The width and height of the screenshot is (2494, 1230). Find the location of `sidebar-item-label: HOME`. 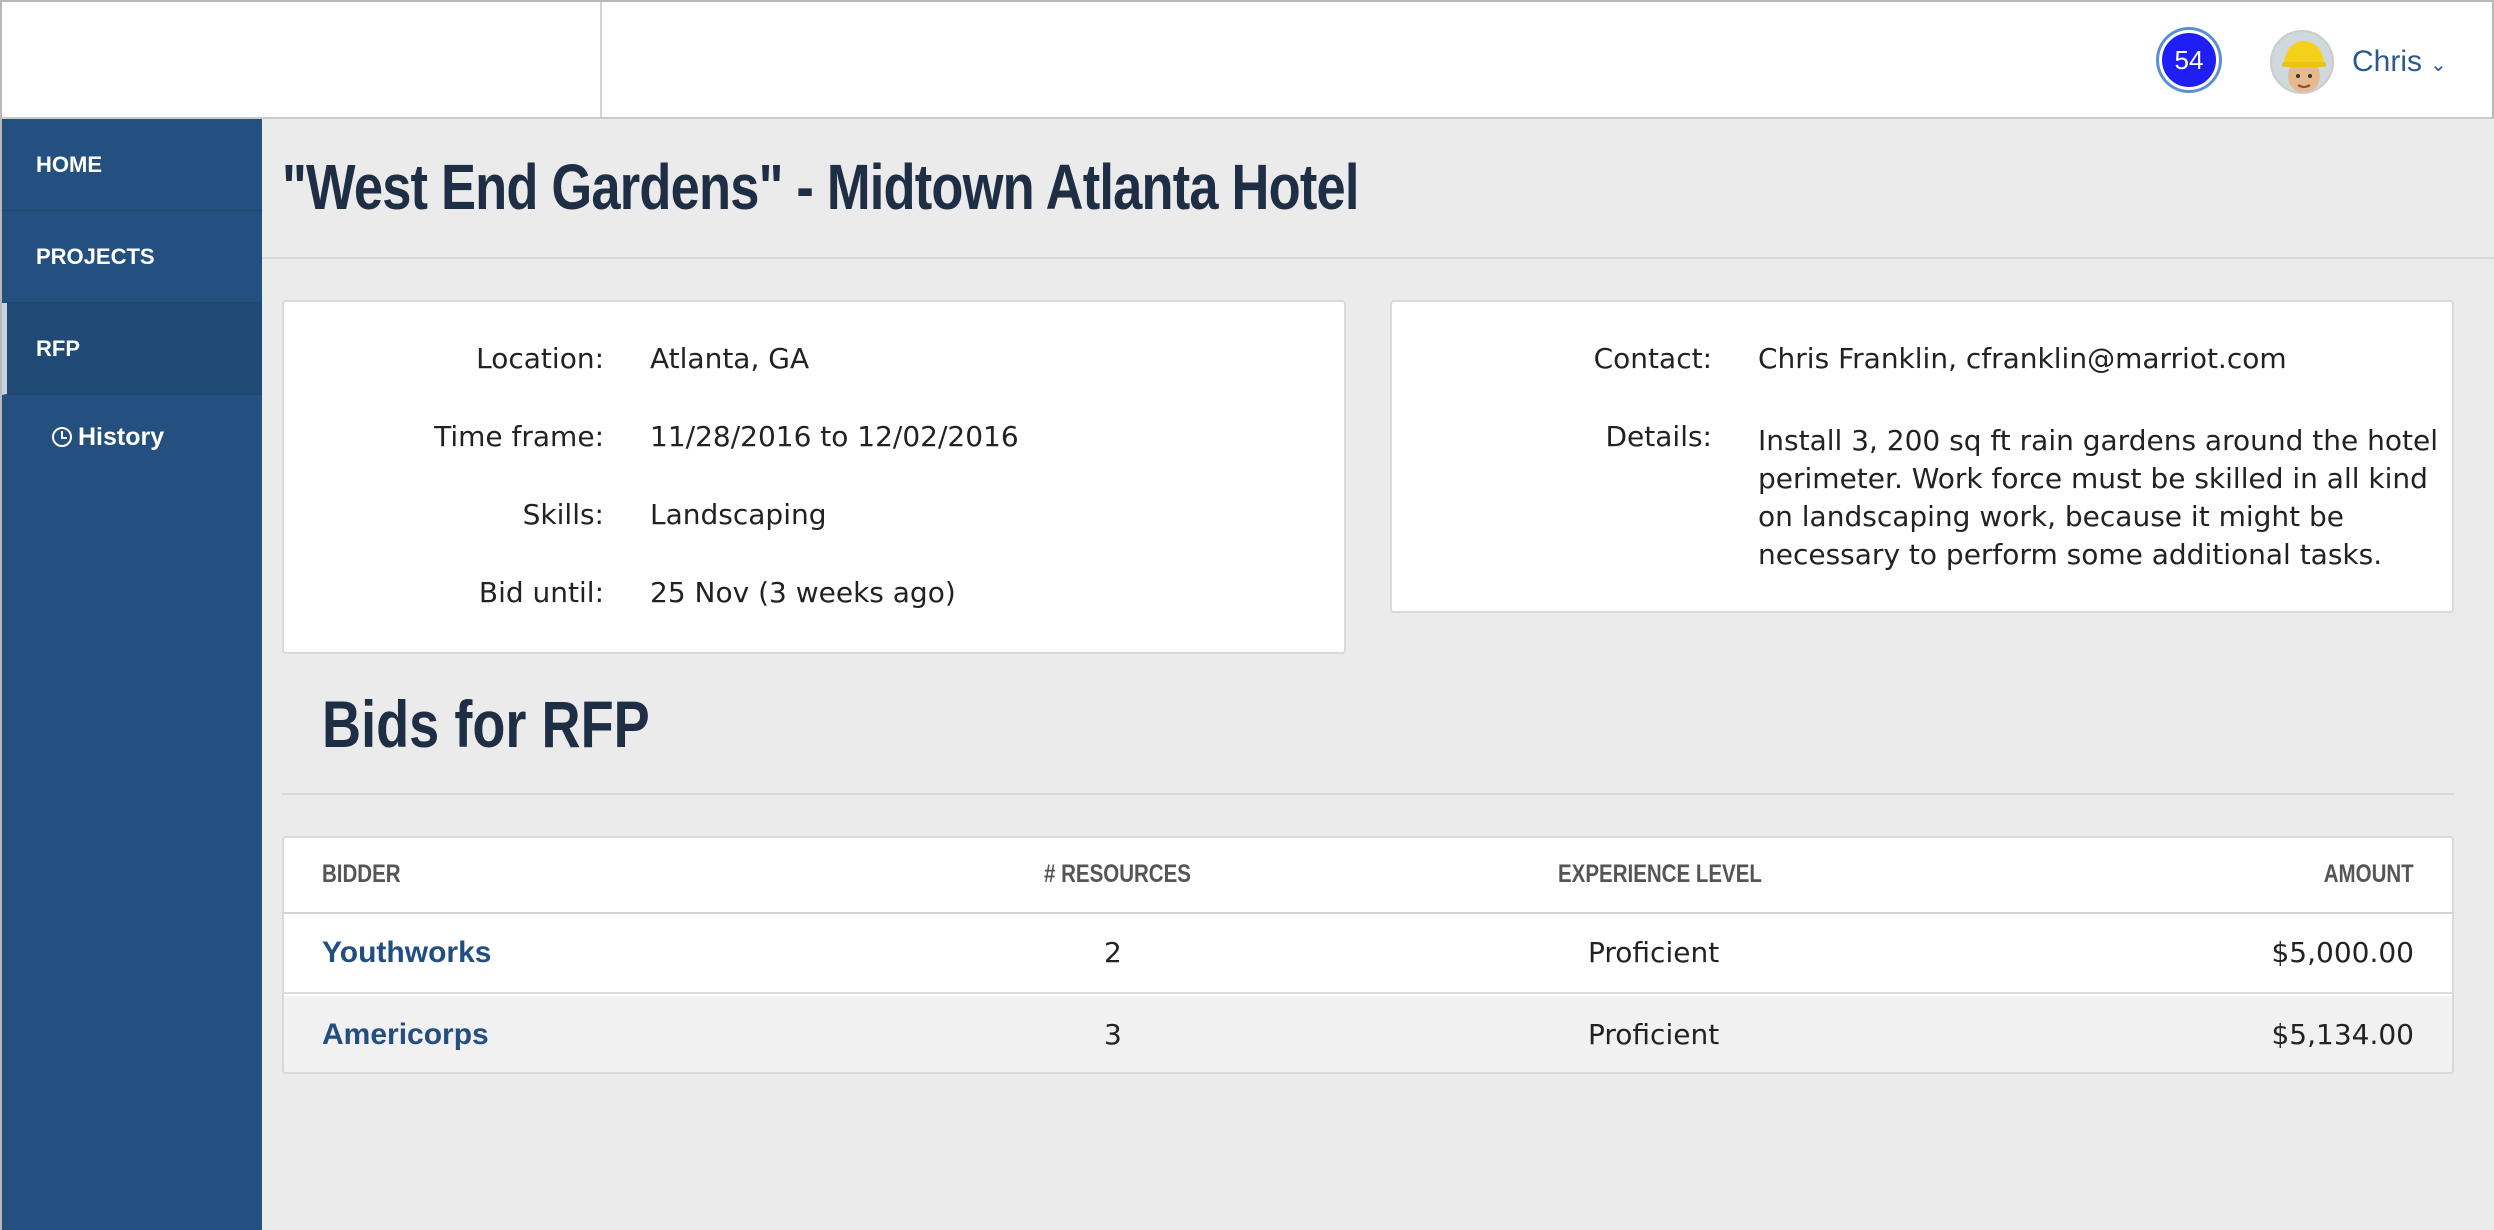

sidebar-item-label: HOME is located at coordinates (69, 164).